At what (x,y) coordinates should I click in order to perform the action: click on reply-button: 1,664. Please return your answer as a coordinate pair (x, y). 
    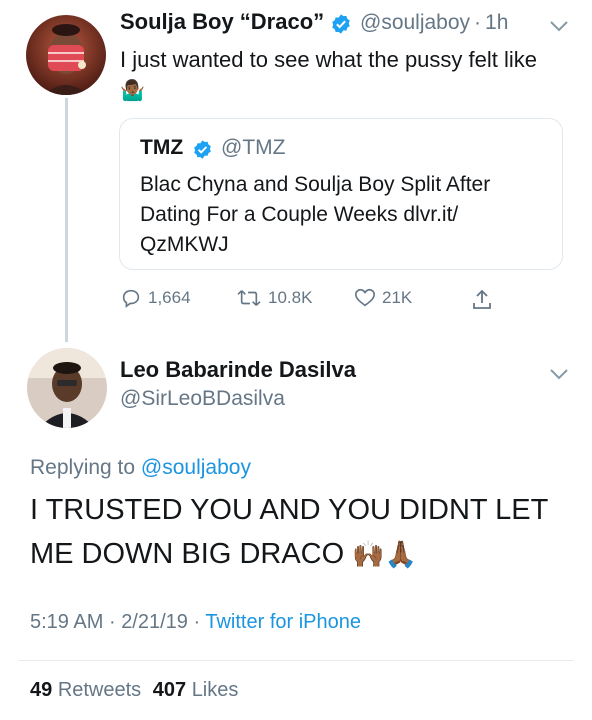
    Looking at the image, I should click on (155, 298).